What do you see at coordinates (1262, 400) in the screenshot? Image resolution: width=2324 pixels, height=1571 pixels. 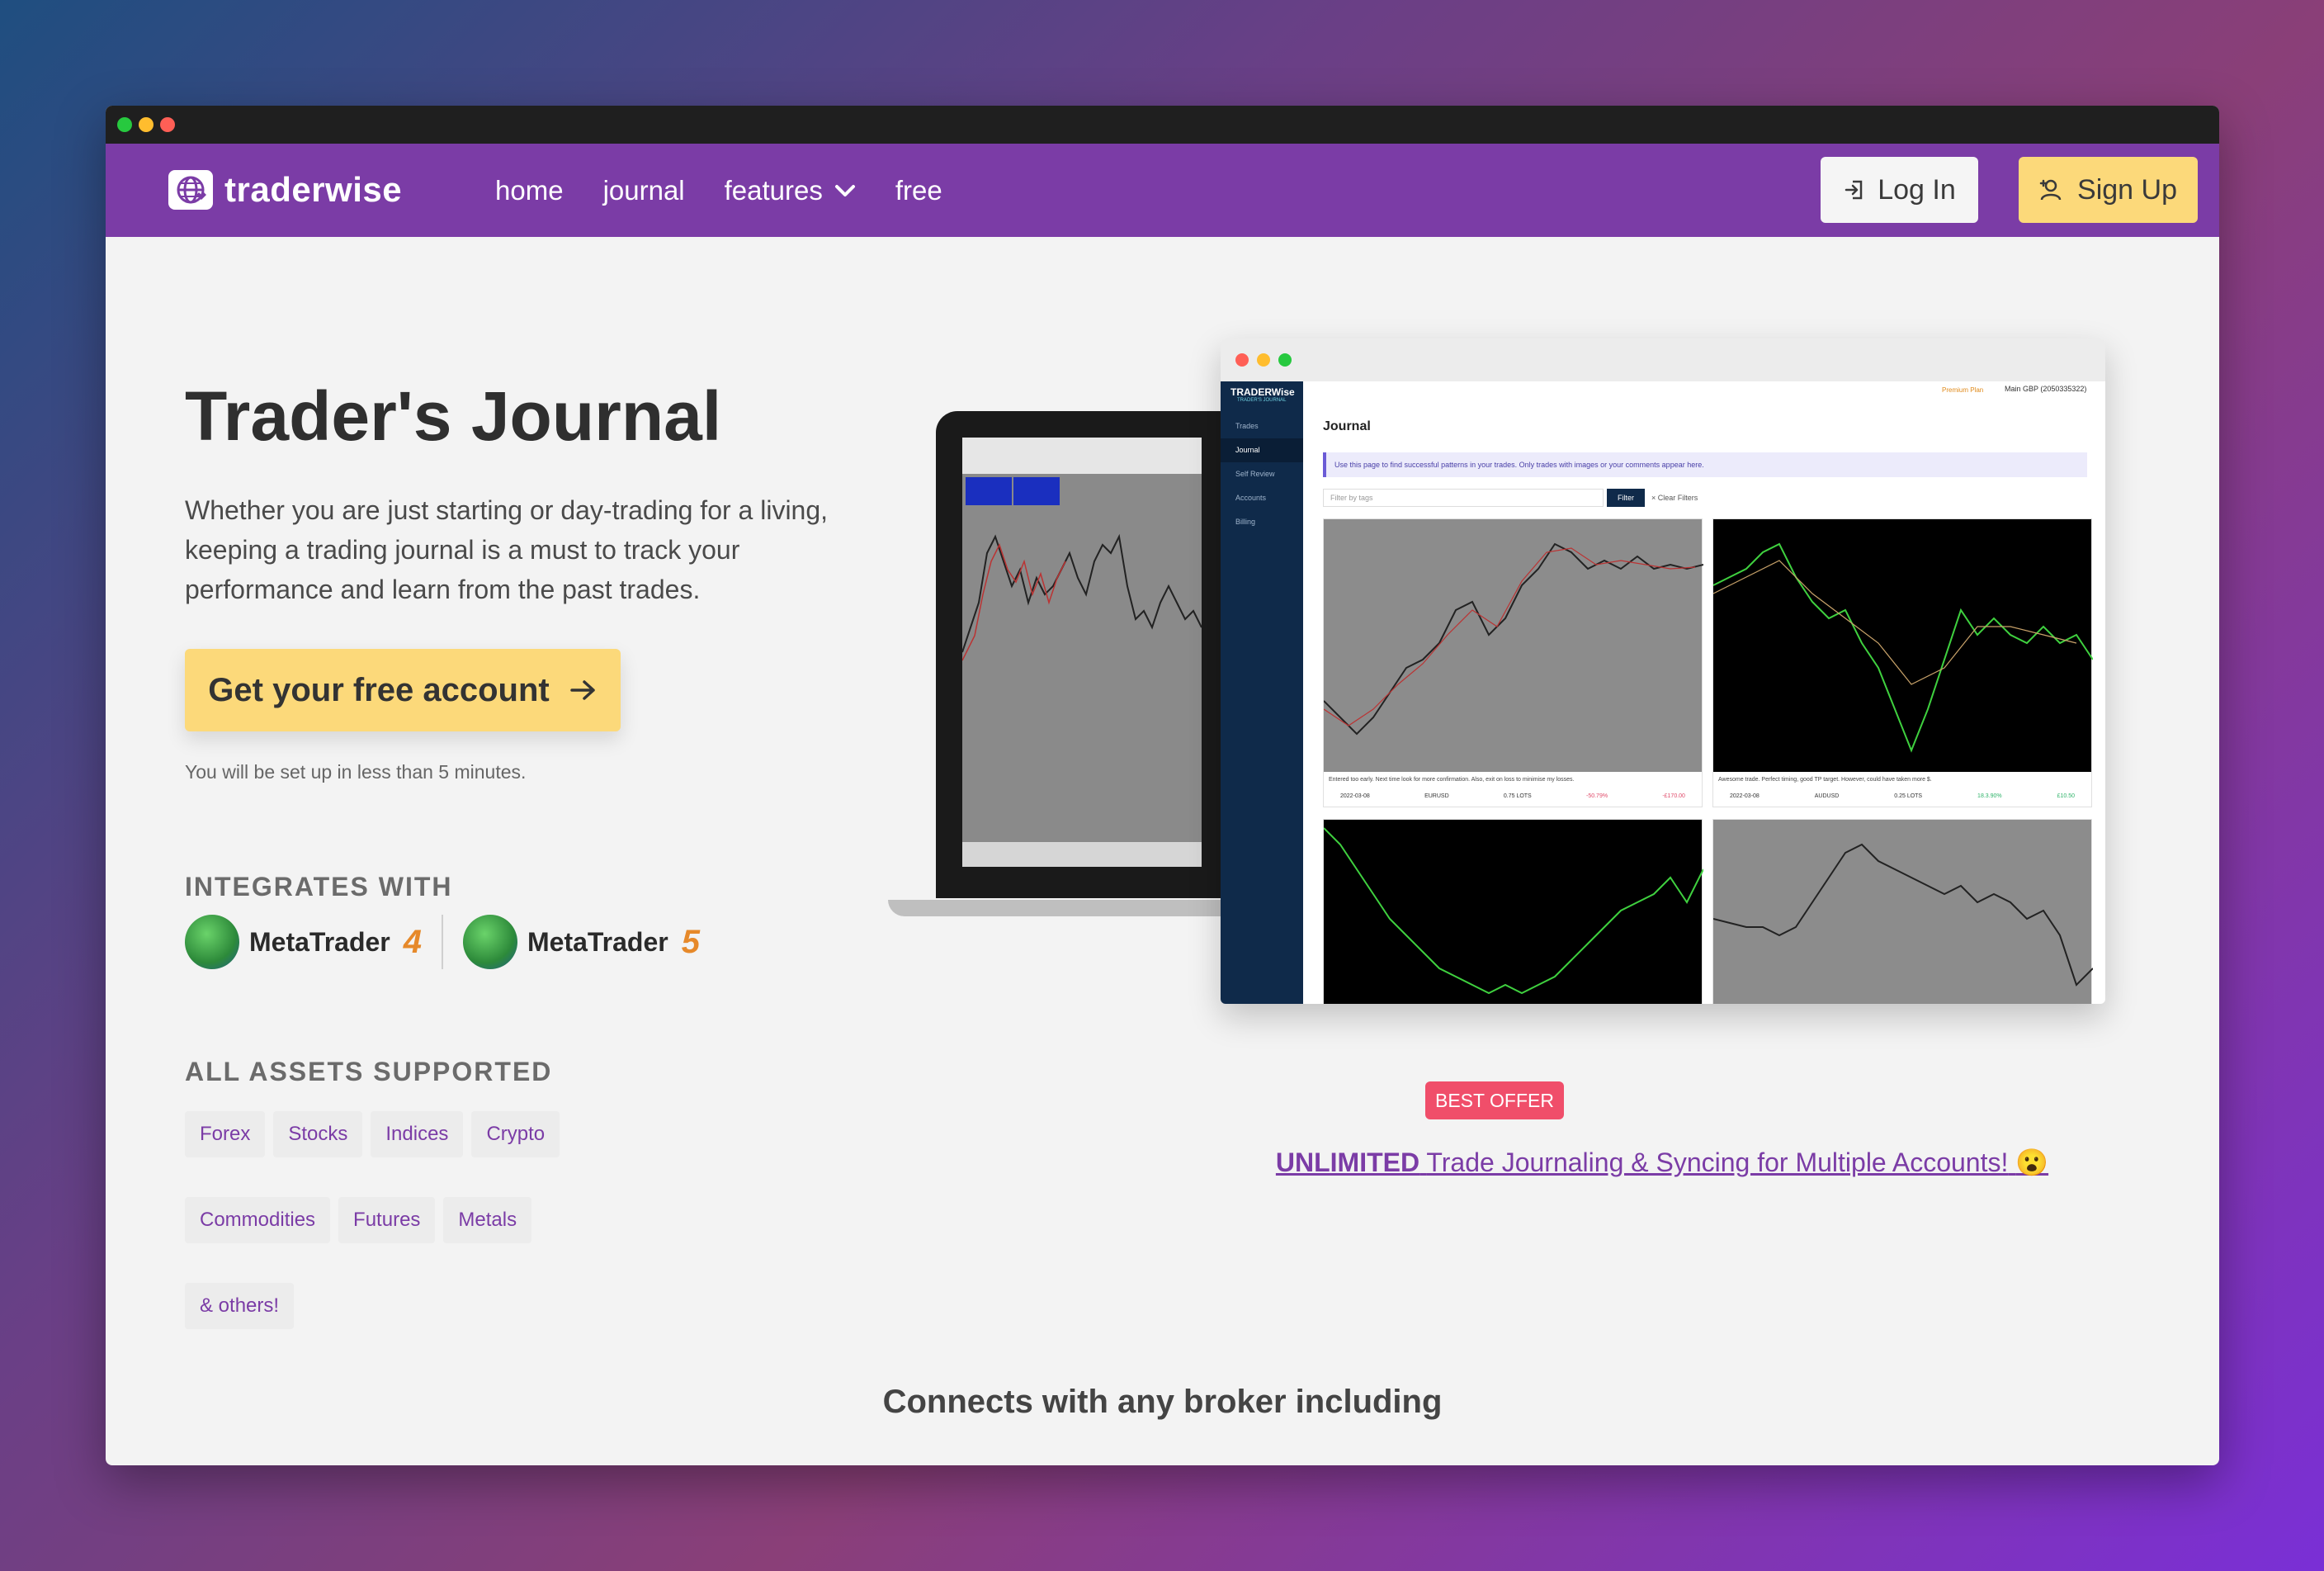 I see `app-preview-brand-sub: TRADER'S JOURNAL` at bounding box center [1262, 400].